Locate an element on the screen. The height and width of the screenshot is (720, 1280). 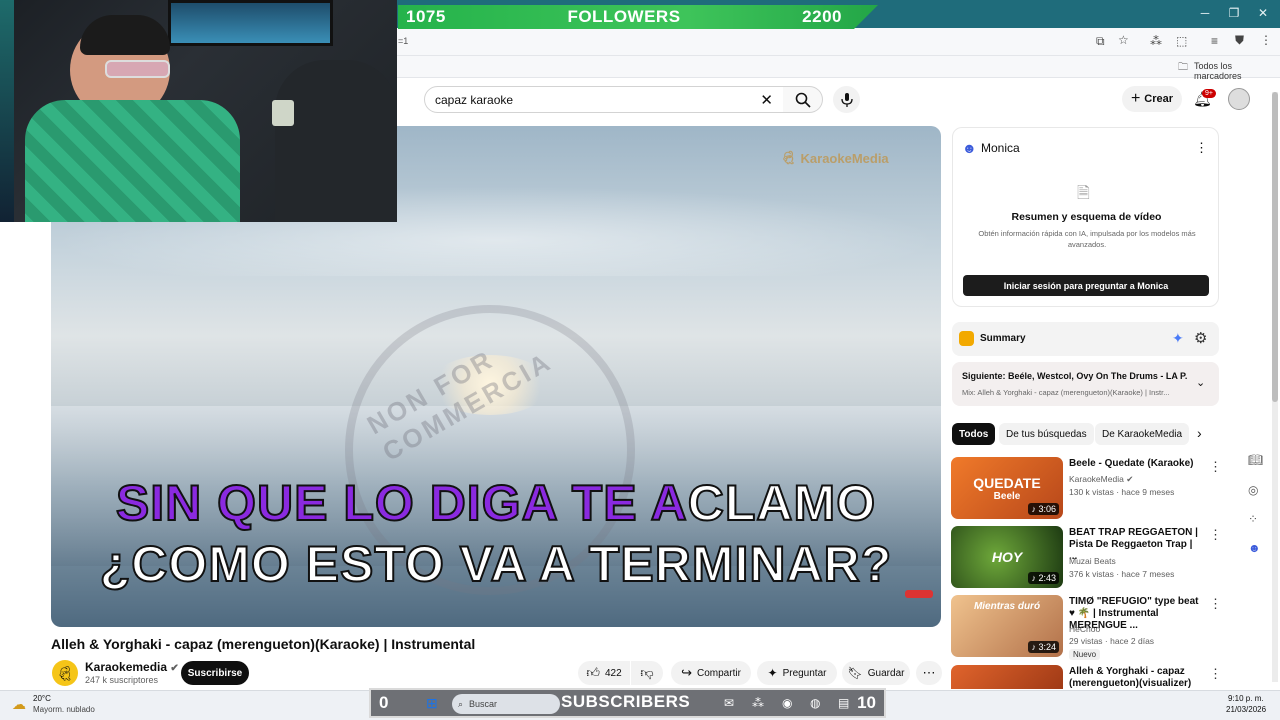
channel-avatar: 🕺︎ is located at coordinates (65, 673).